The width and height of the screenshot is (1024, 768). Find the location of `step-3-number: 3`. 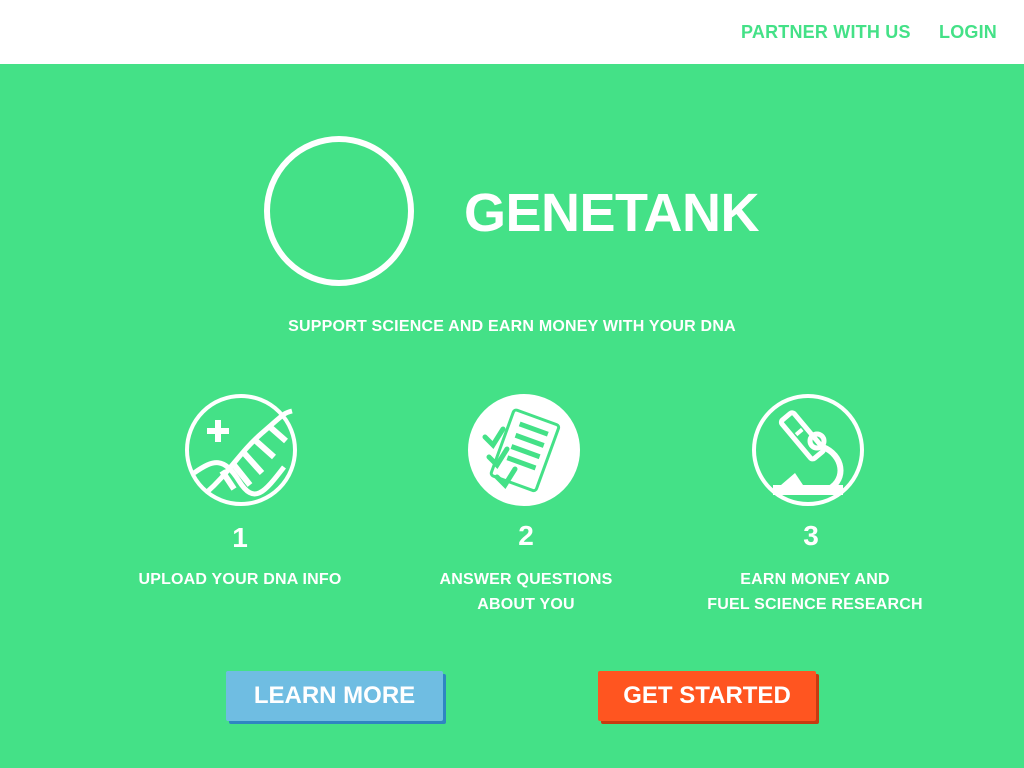

step-3-number: 3 is located at coordinates (811, 535).